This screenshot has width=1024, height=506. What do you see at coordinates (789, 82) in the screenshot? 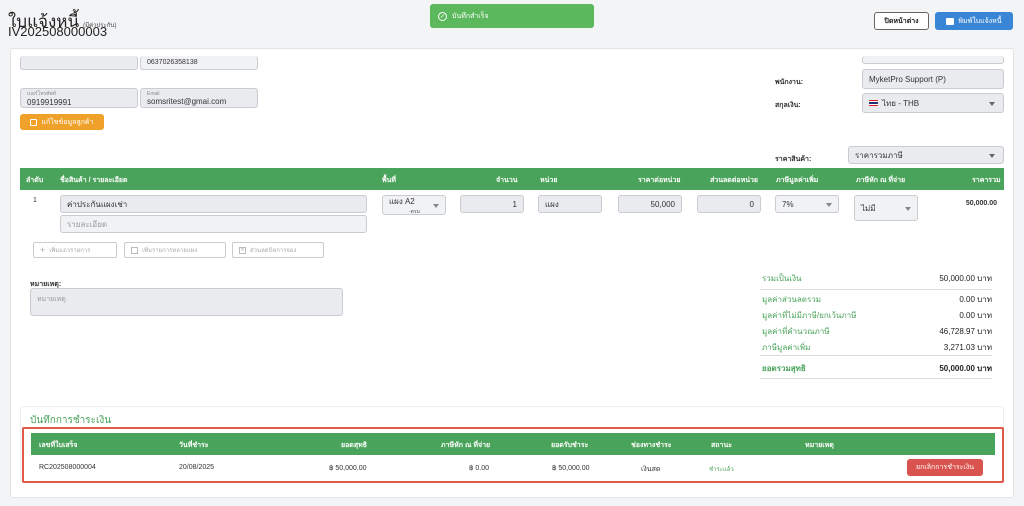
I see `staff-label: พนักงาน:` at bounding box center [789, 82].